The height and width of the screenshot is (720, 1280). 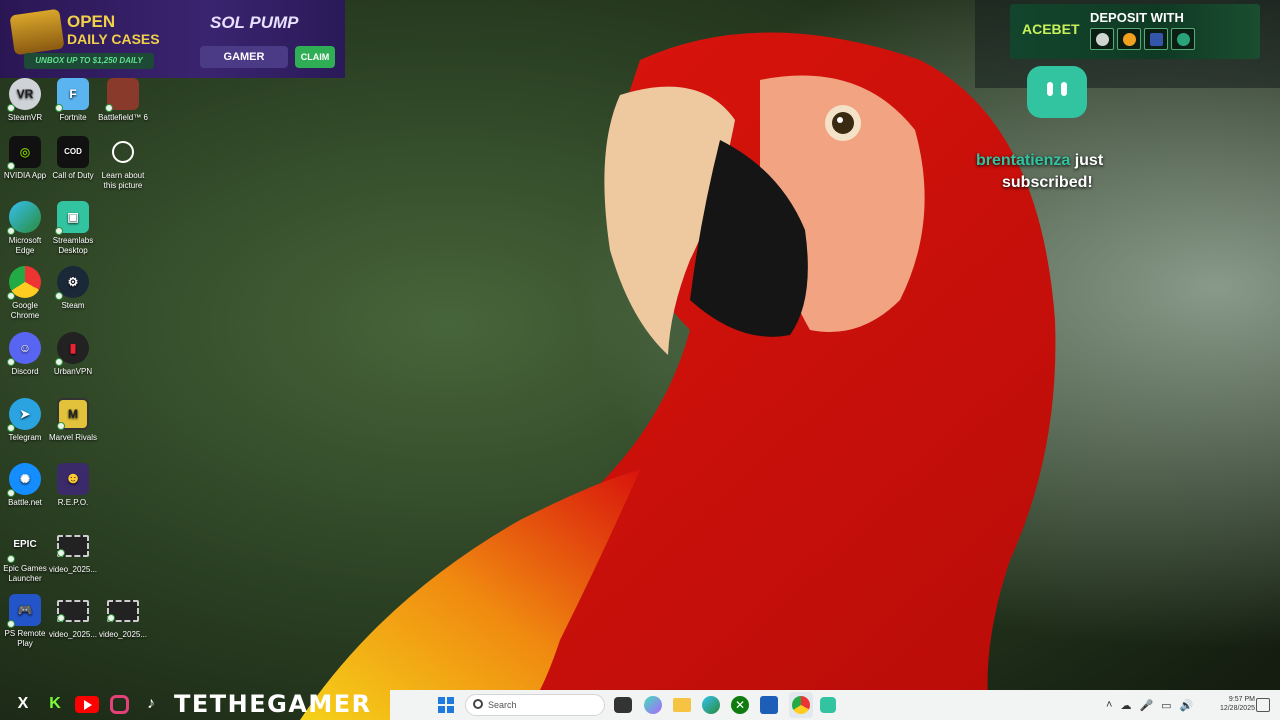 What do you see at coordinates (769, 705) in the screenshot?
I see `store-icon` at bounding box center [769, 705].